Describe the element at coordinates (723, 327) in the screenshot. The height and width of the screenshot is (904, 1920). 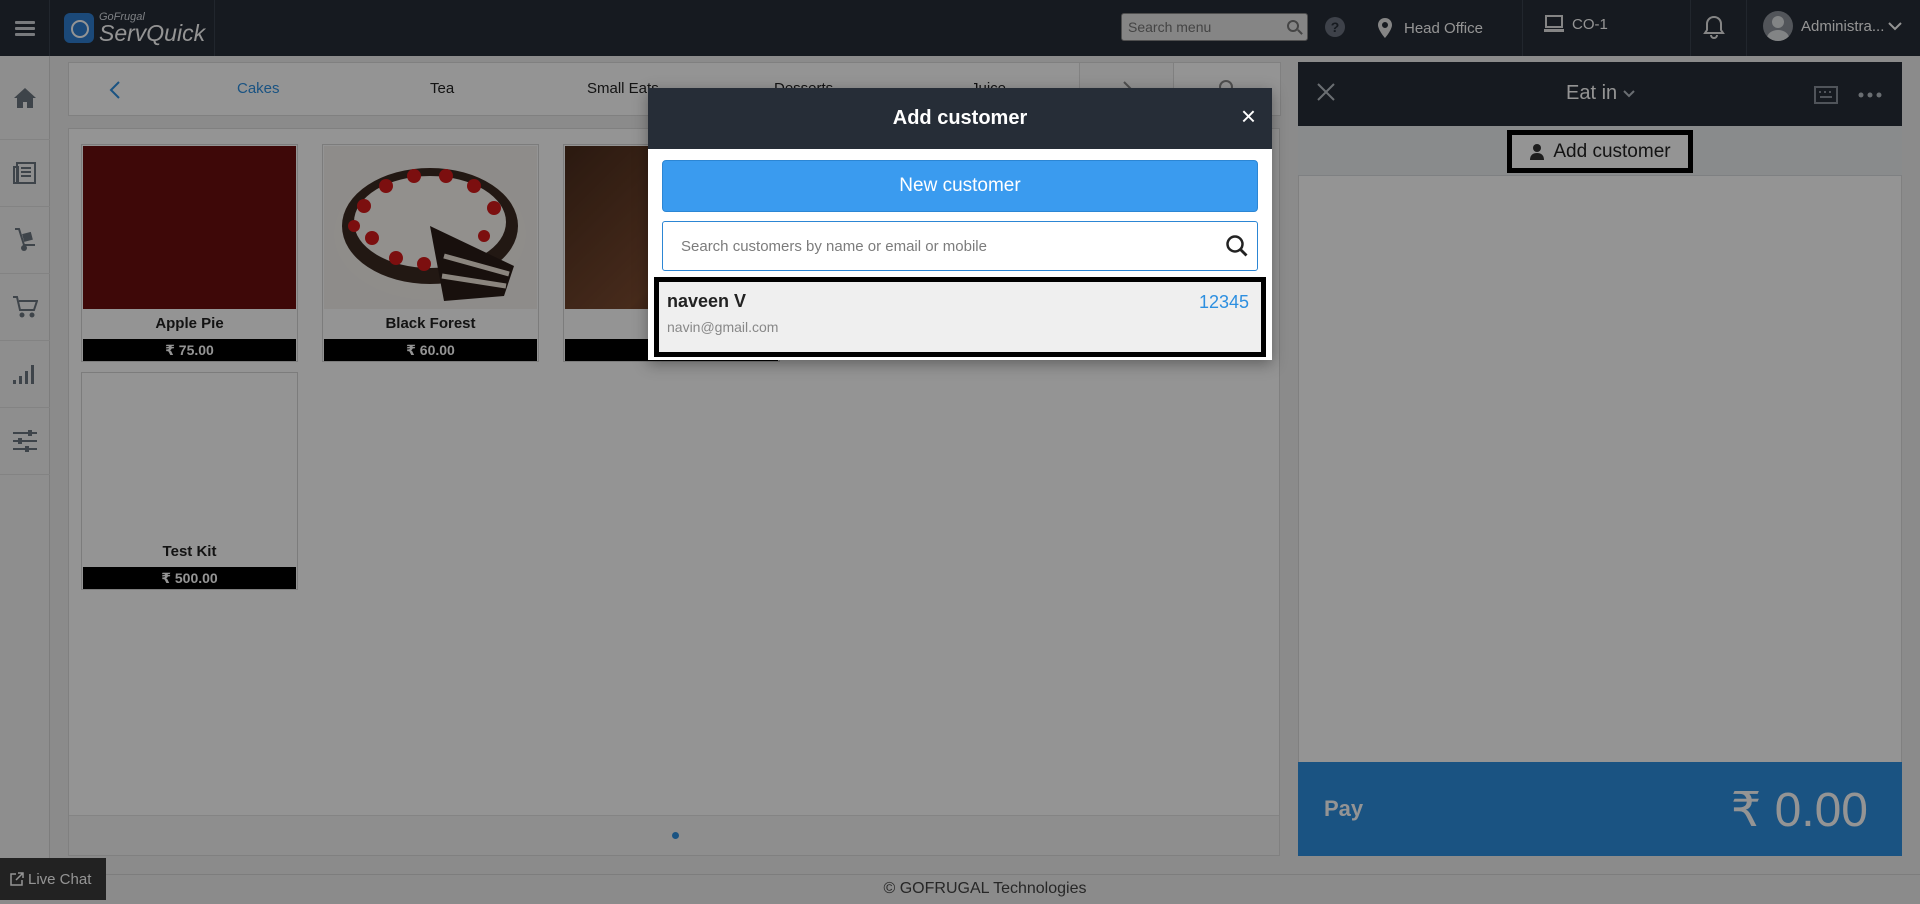
I see `customer-email: navin@gmail.com` at that location.